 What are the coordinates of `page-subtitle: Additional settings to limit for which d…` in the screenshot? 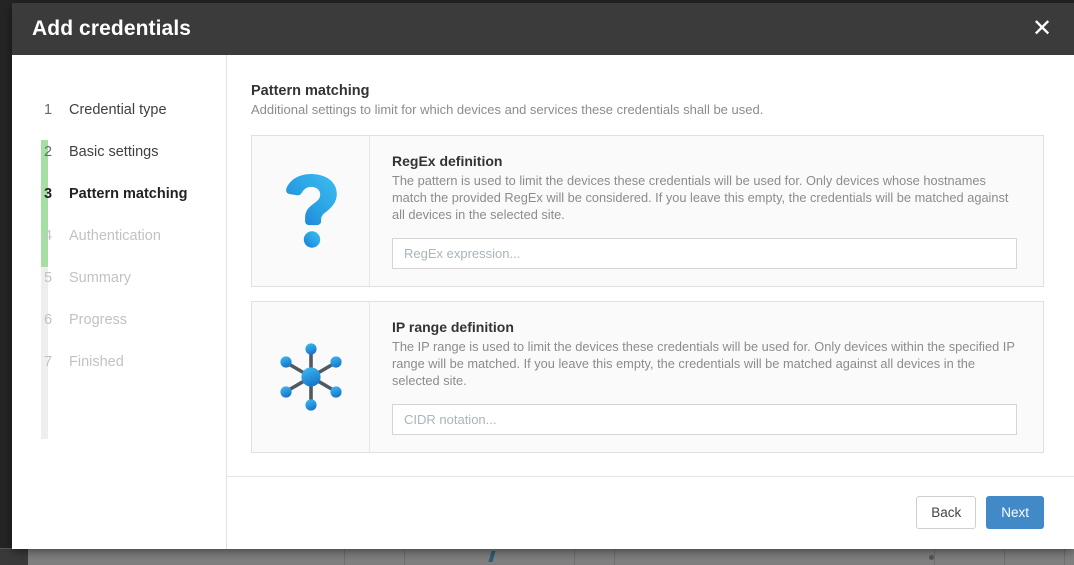 It's located at (507, 109).